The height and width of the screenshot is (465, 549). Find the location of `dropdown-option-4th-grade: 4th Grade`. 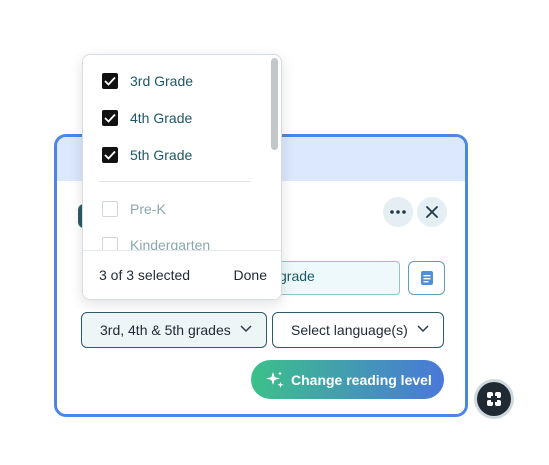

dropdown-option-4th-grade: 4th Grade is located at coordinates (147, 118).